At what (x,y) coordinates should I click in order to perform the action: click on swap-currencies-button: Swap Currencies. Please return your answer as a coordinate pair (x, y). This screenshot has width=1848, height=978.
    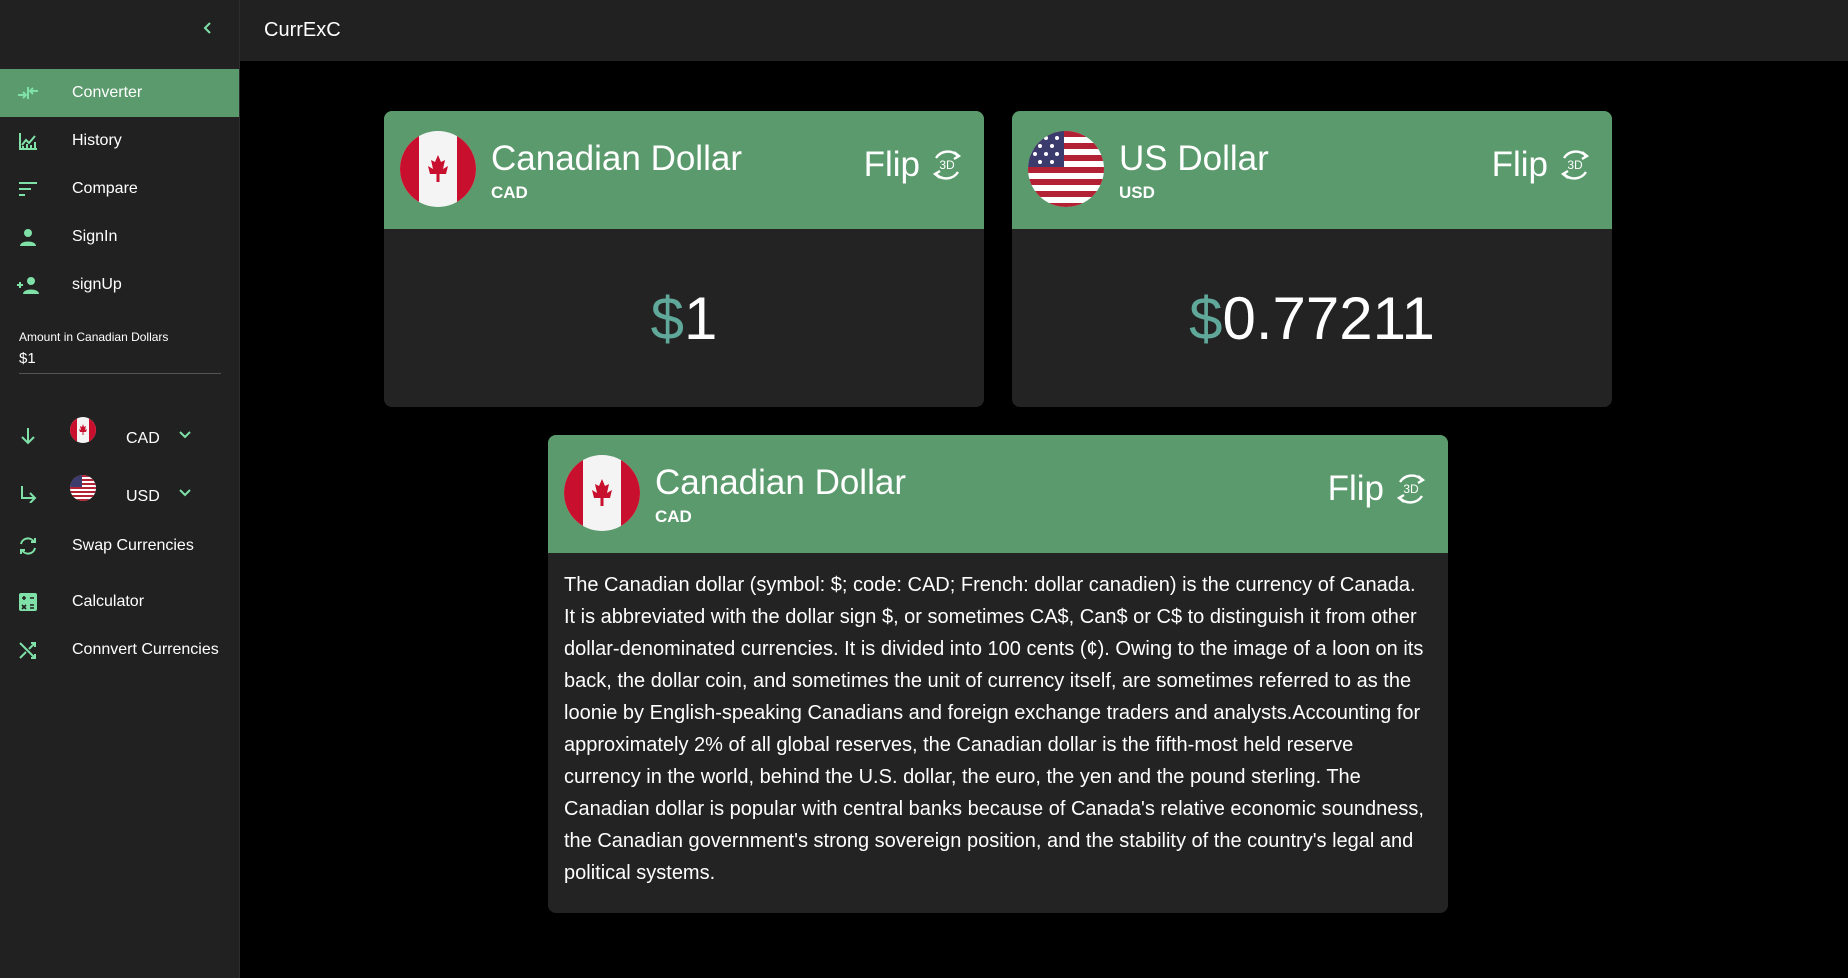
    Looking at the image, I should click on (119, 546).